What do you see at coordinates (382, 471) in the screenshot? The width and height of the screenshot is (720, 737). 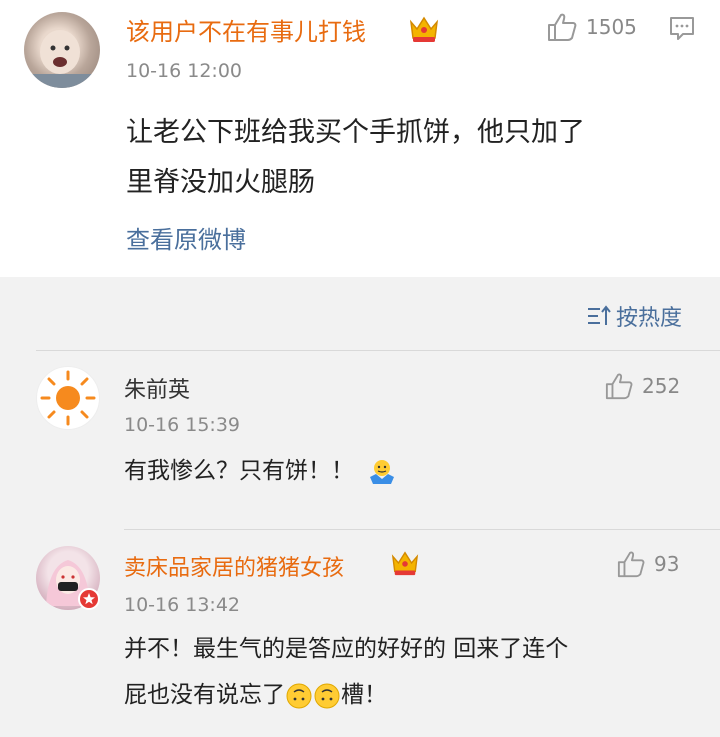 I see `shrug-emoji-icon` at bounding box center [382, 471].